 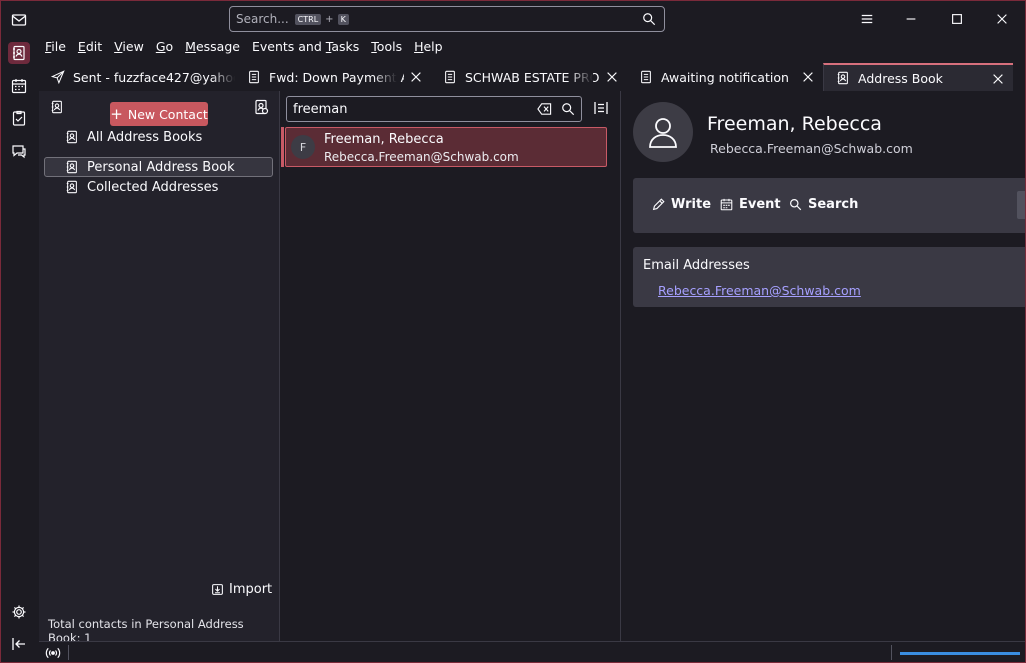 I want to click on email-addresses-heading: Email Addresses, so click(x=696, y=265).